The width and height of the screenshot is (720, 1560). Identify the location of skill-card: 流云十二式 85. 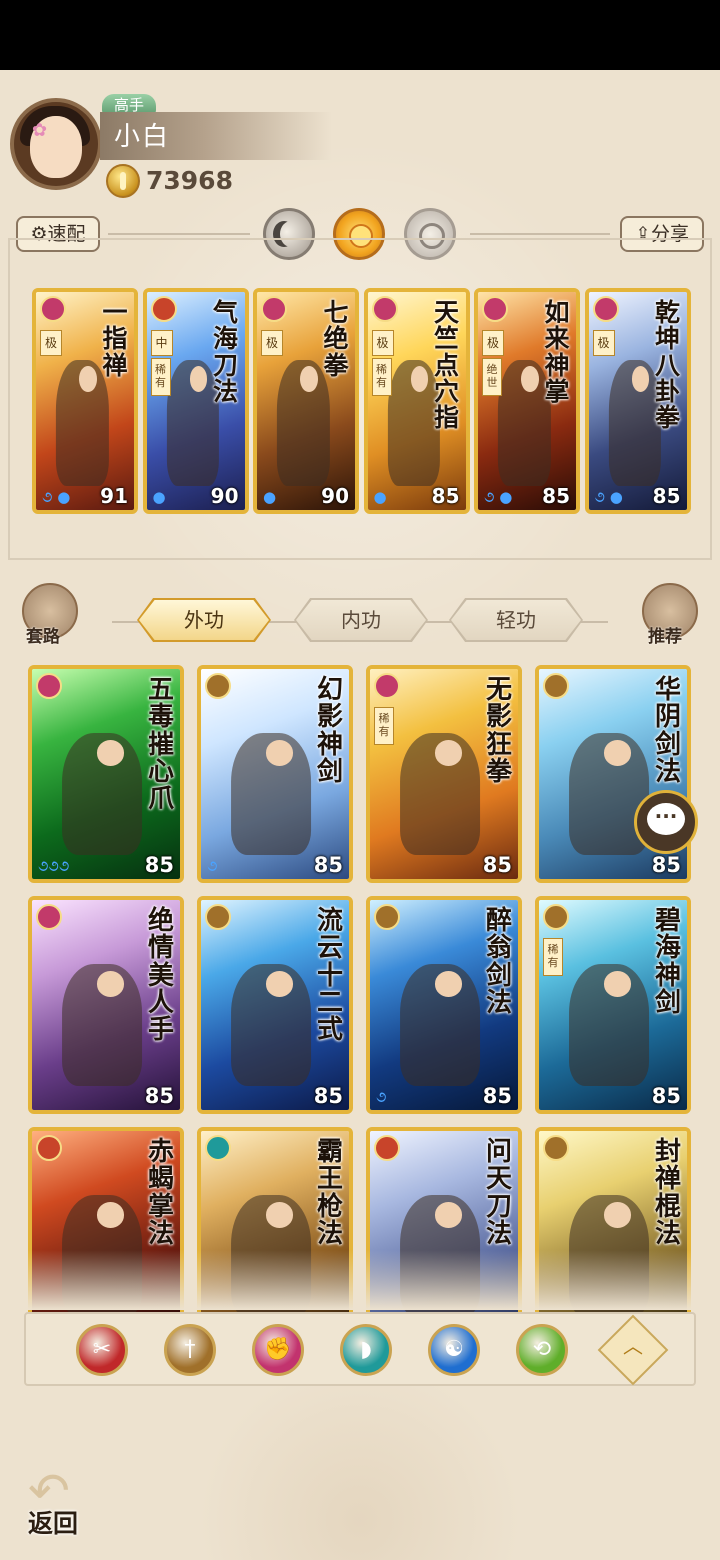
(275, 1005).